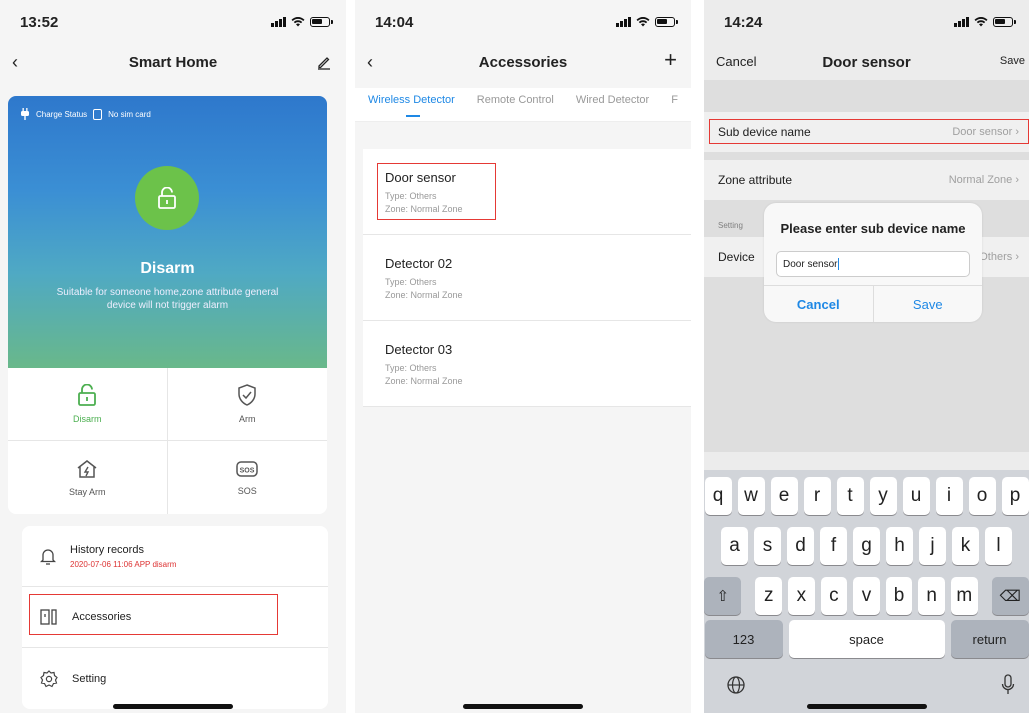  Describe the element at coordinates (932, 546) in the screenshot. I see `key: j` at that location.